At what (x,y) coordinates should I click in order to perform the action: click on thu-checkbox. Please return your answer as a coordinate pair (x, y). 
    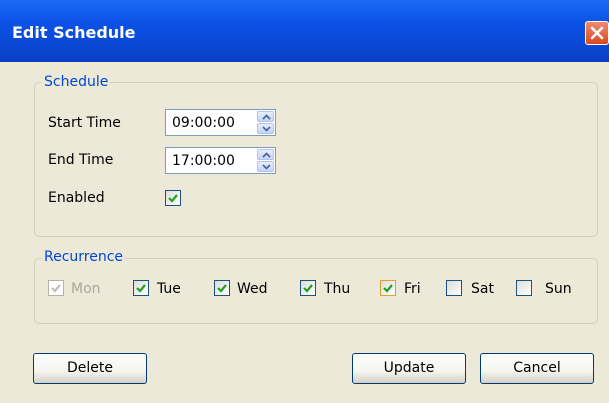
    Looking at the image, I should click on (308, 288).